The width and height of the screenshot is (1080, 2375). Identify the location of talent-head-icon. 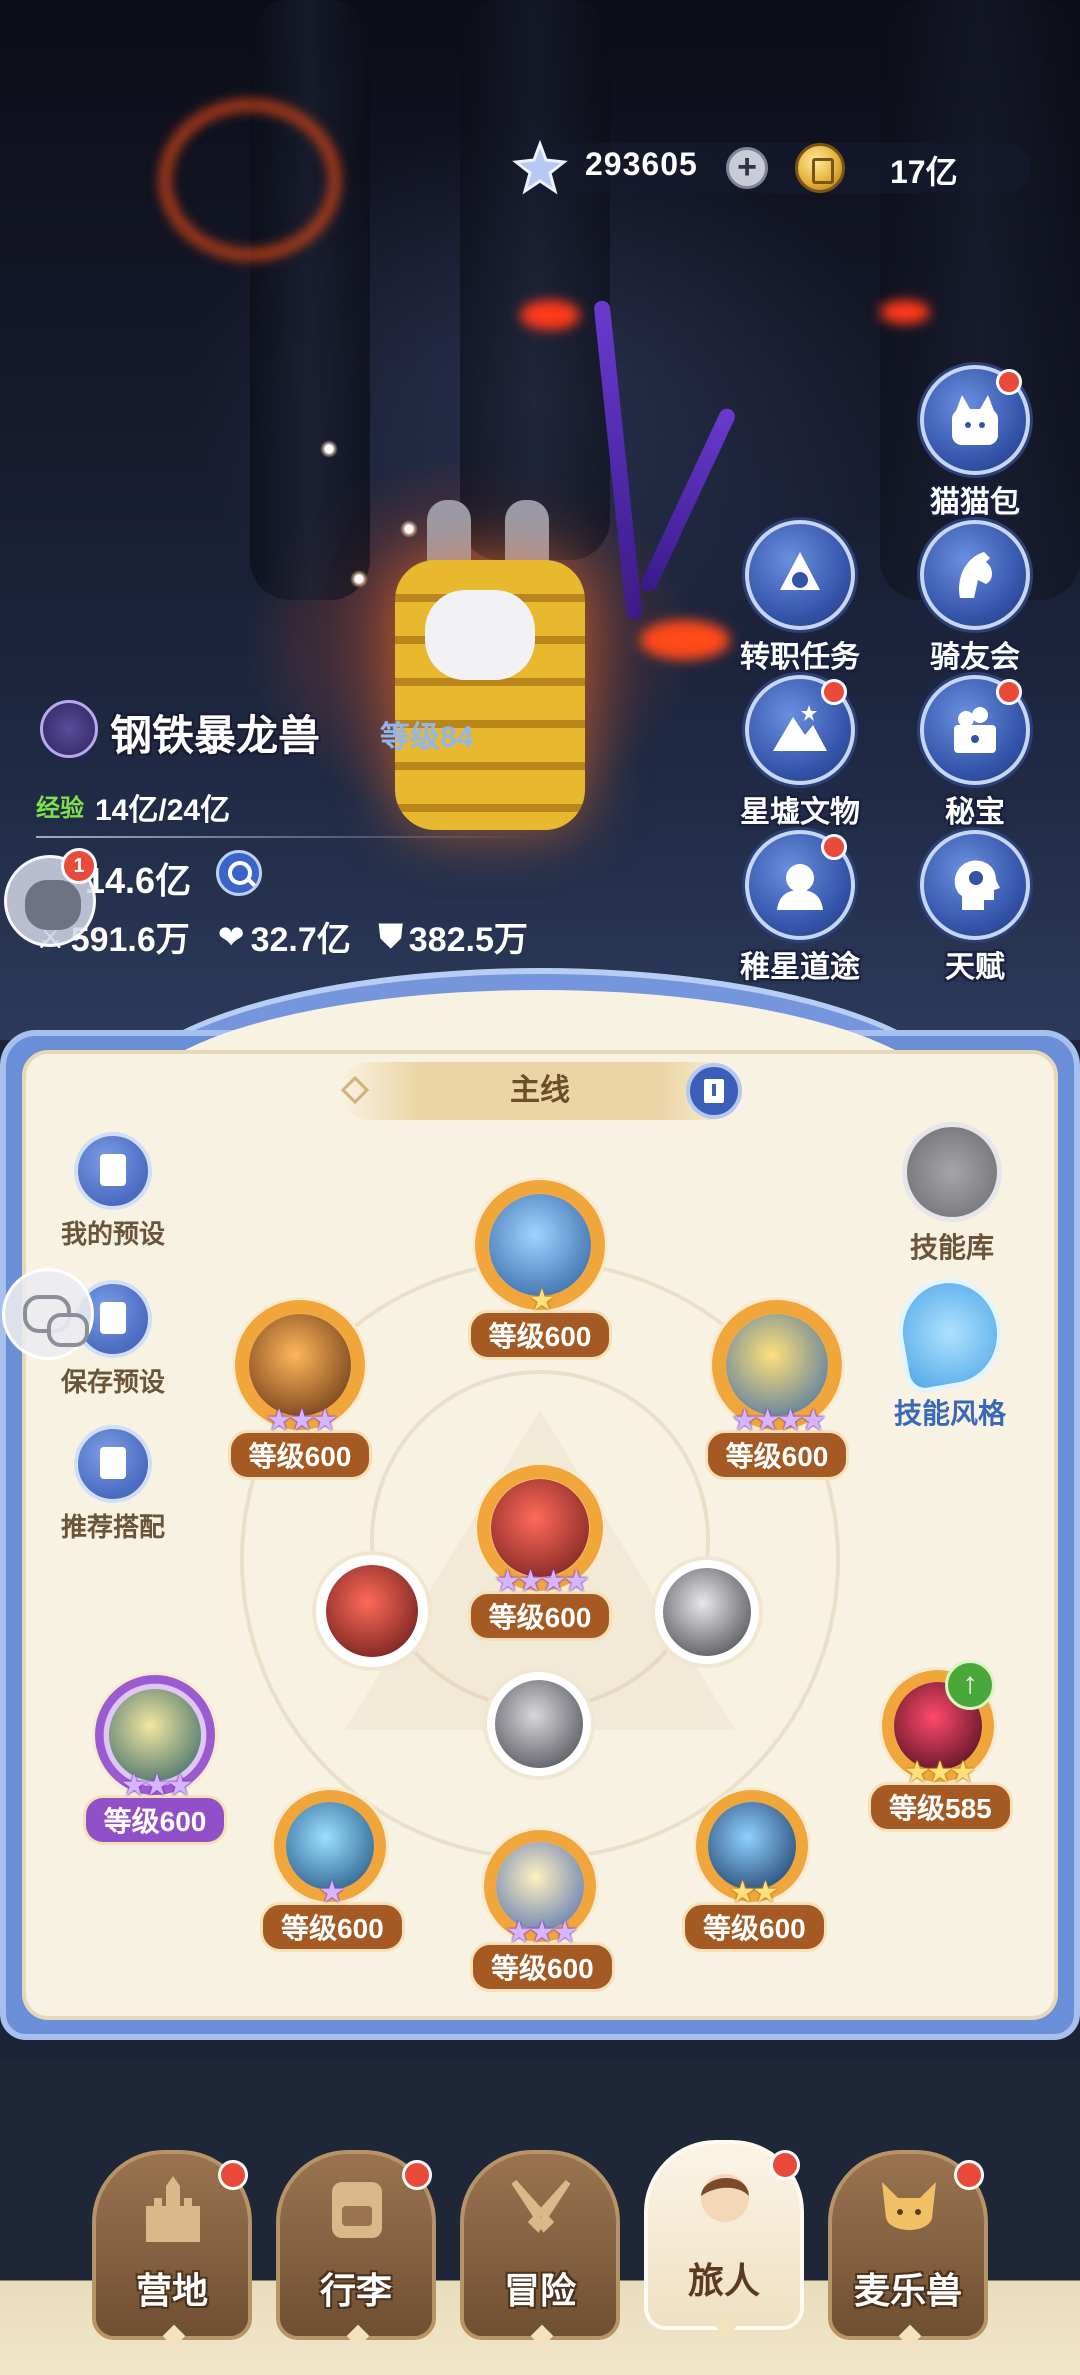
(977, 885).